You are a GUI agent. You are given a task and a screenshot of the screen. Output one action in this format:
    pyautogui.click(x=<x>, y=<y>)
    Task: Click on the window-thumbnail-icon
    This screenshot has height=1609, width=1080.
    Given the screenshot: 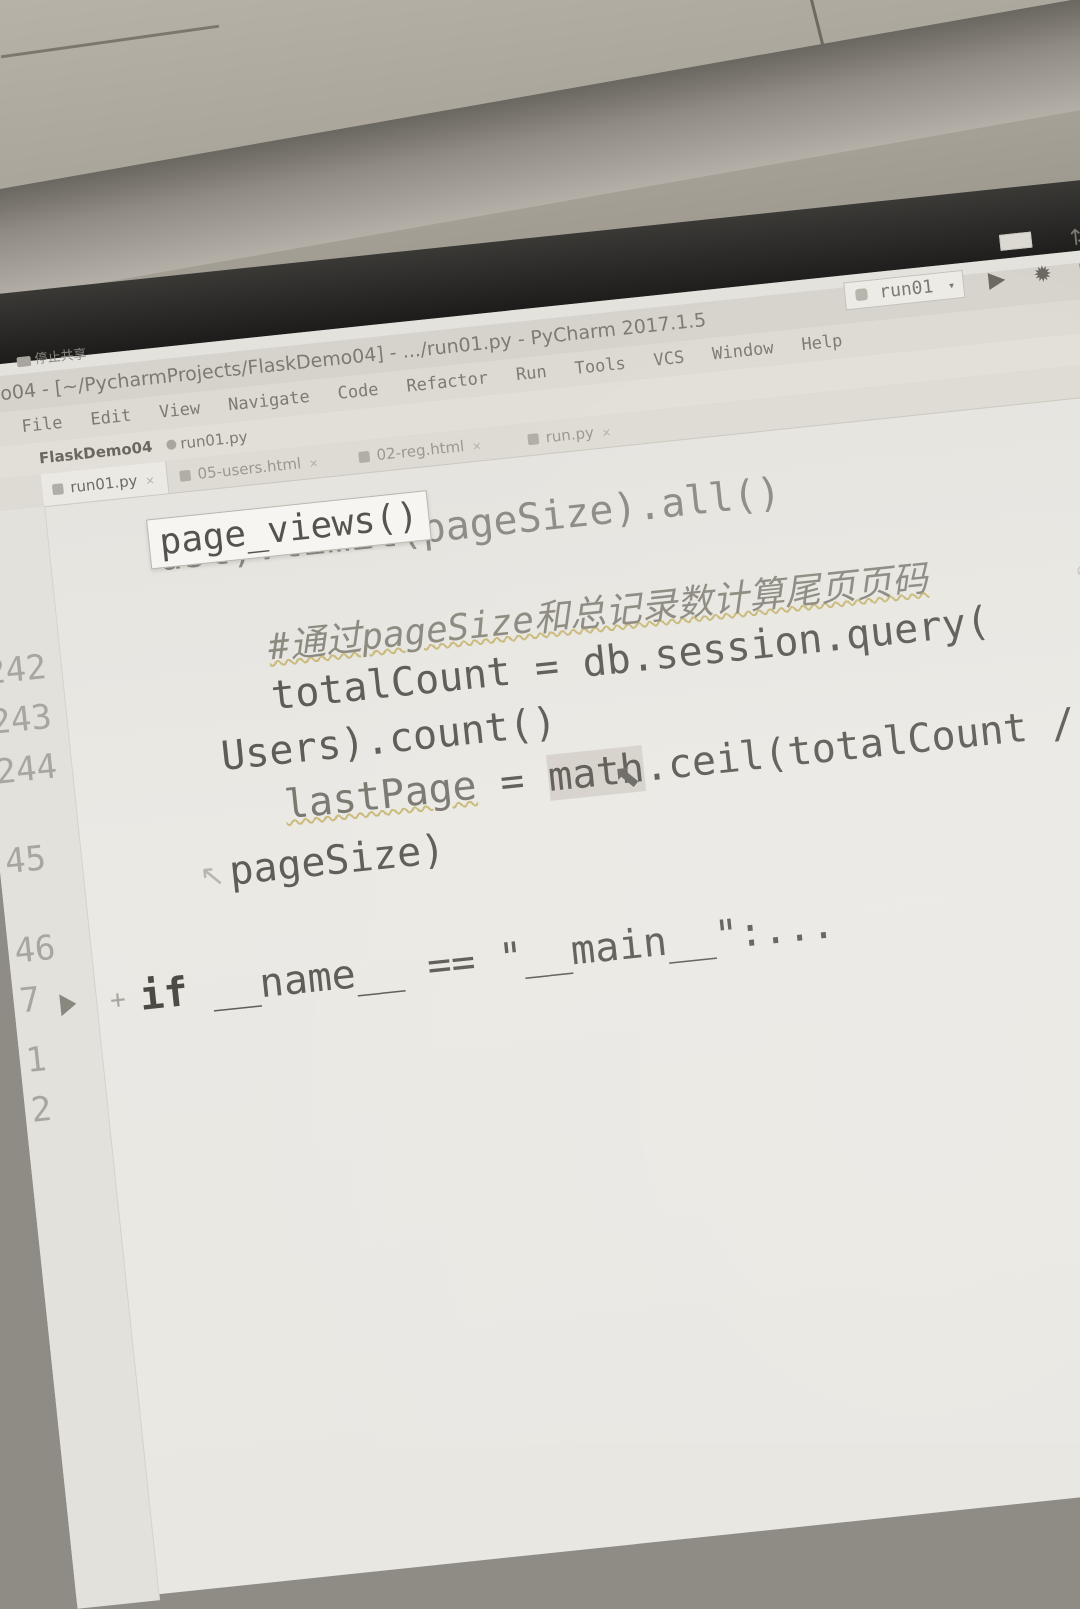 What is the action you would take?
    pyautogui.click(x=1016, y=241)
    